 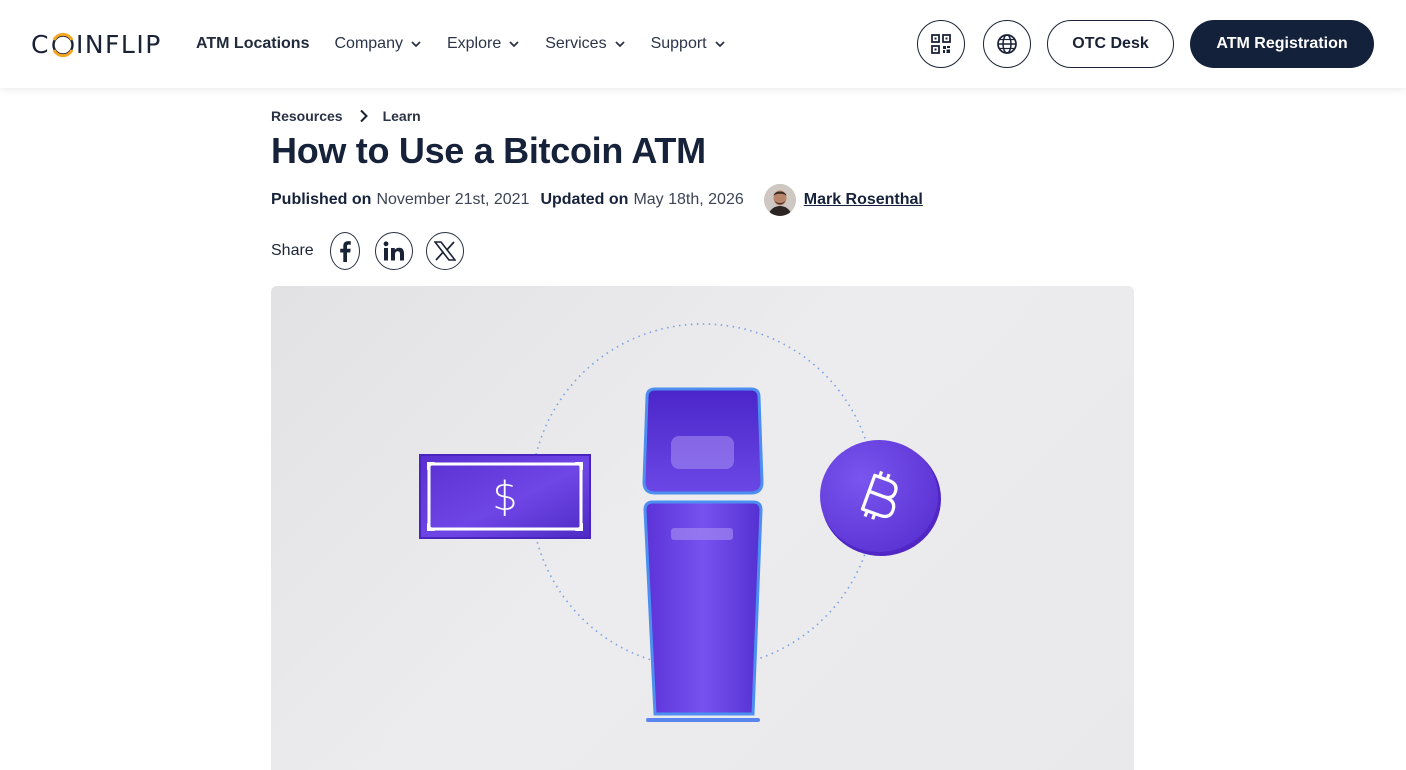 I want to click on facebook-icon, so click(x=345, y=251).